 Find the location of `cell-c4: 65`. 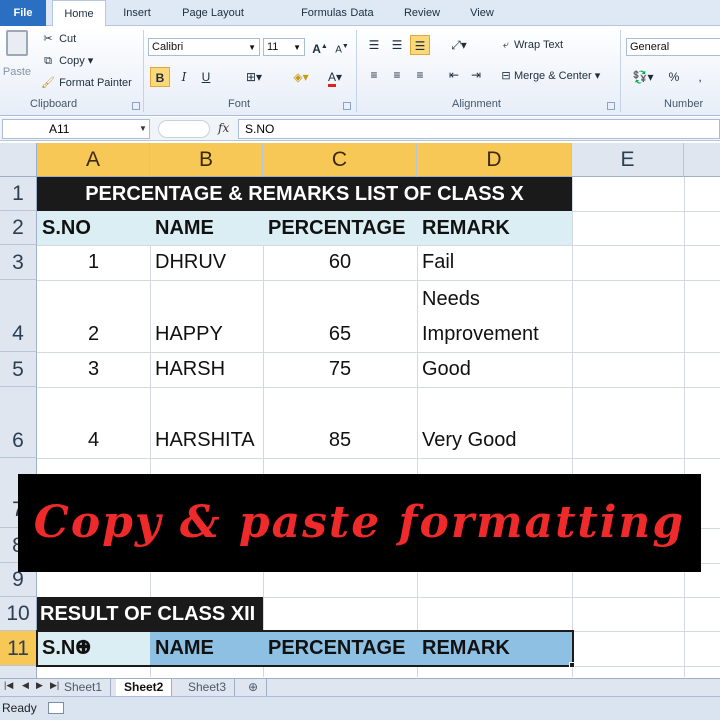

cell-c4: 65 is located at coordinates (340, 334).